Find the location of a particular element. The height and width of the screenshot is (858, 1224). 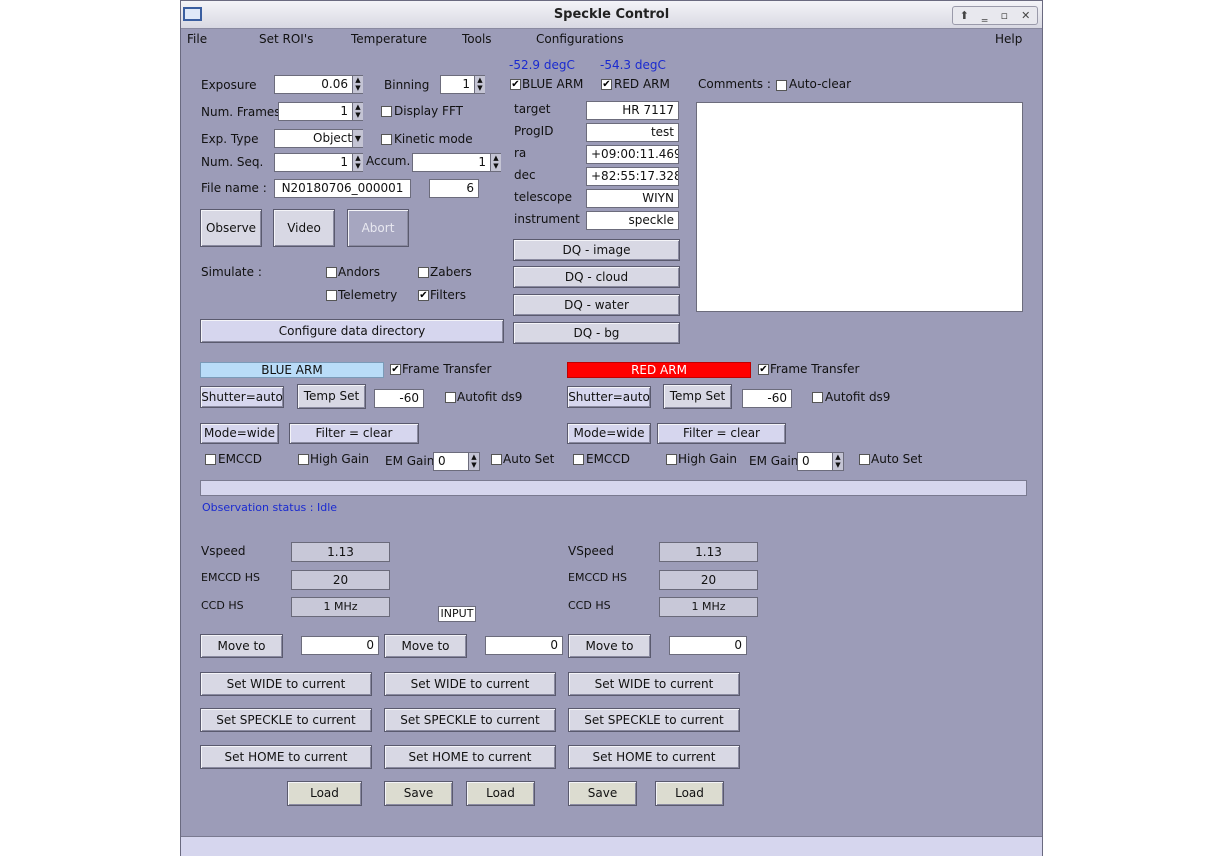

set-wide-button-3: Set WIDE to current is located at coordinates (654, 684).